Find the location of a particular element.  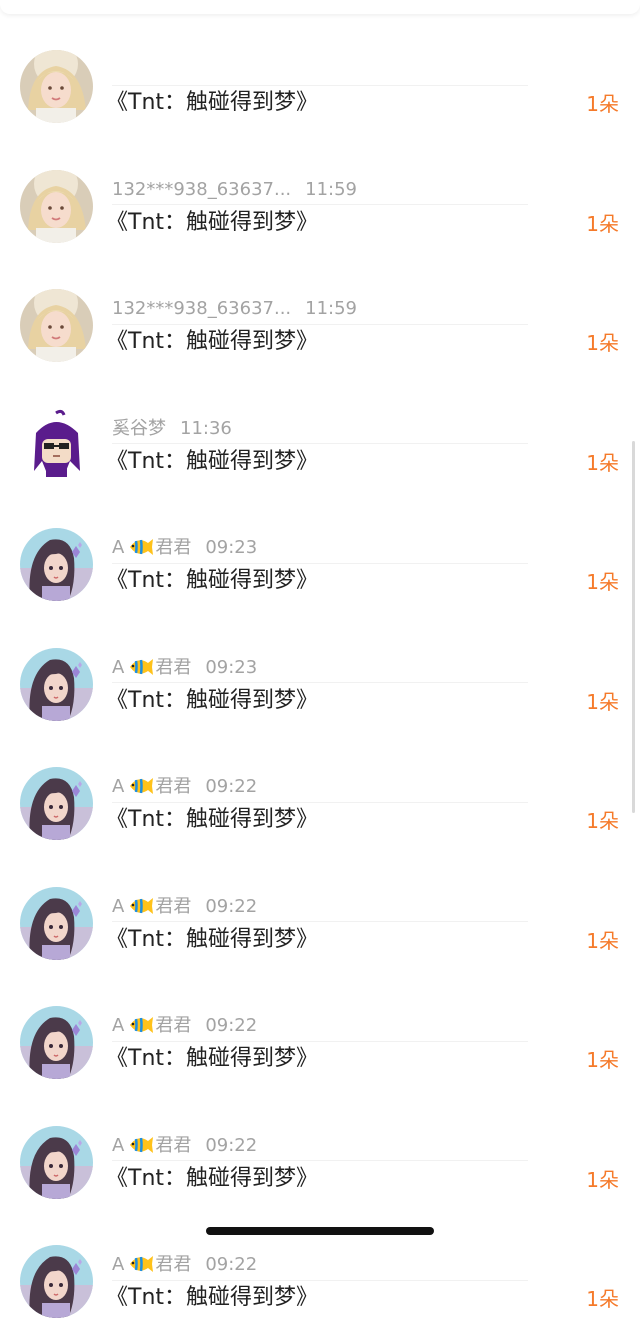

row-divider is located at coordinates (320, 1280).